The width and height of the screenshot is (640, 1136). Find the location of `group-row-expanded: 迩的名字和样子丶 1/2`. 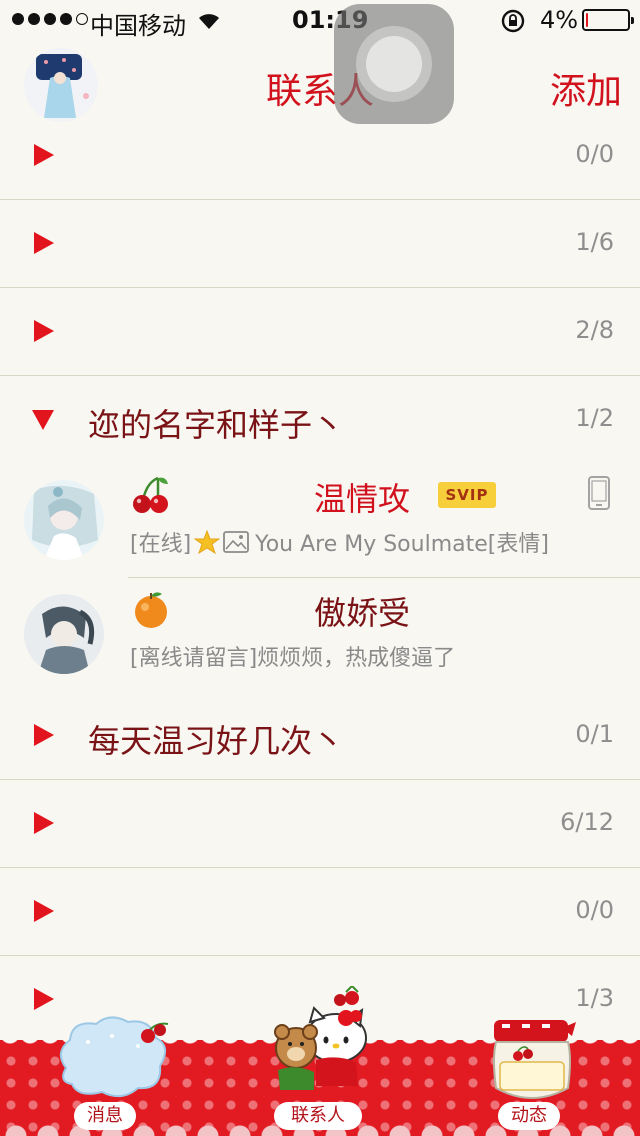

group-row-expanded: 迩的名字和样子丶 1/2 is located at coordinates (320, 420).